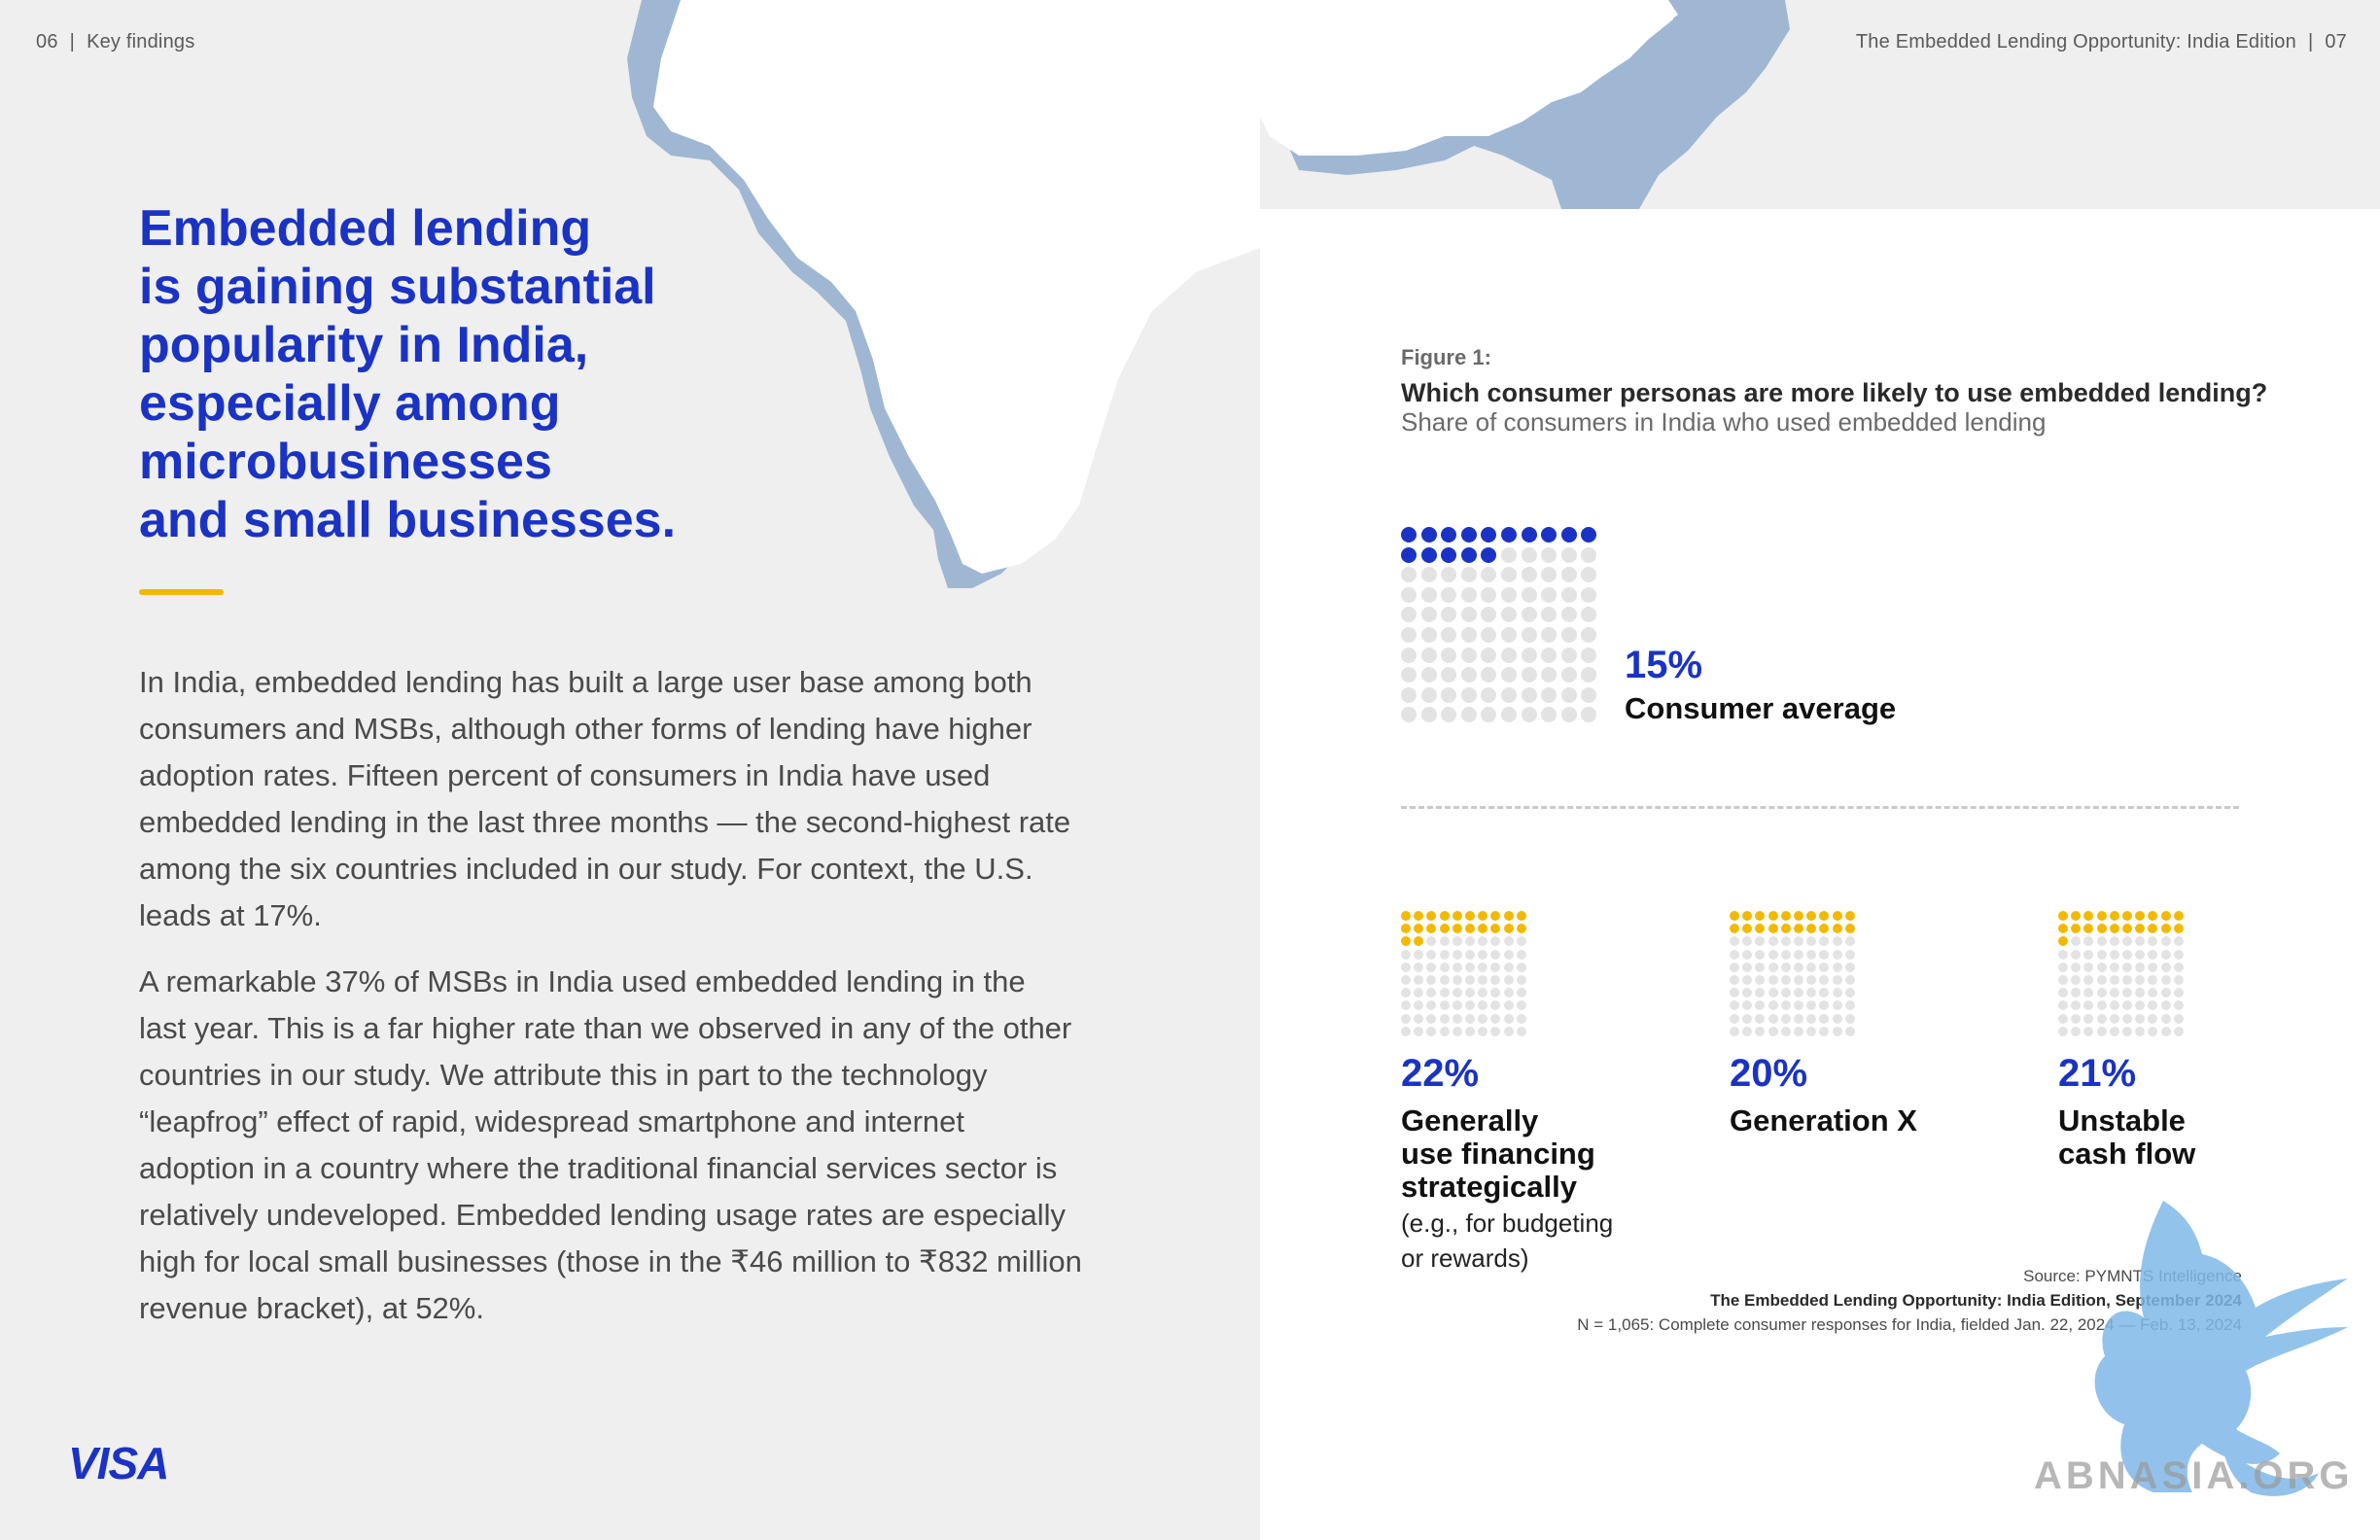  Describe the element at coordinates (2127, 1137) in the screenshot. I see `persona-3-label: Unstable cash flow` at that location.